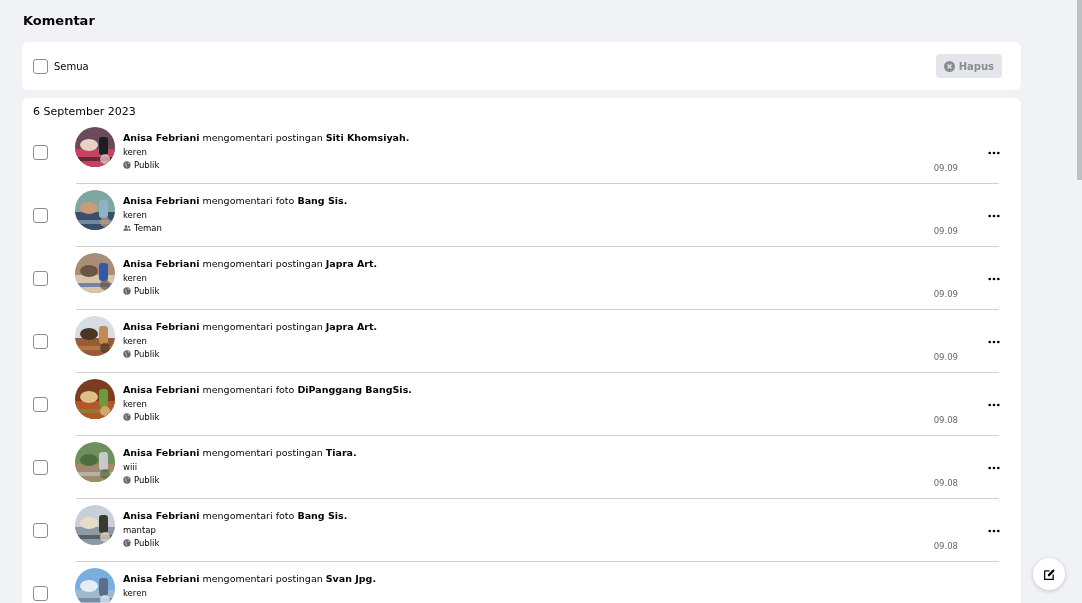  I want to click on activity-text: Anisa Febriani mengomentari postingan Svan Jpg., so click(250, 578).